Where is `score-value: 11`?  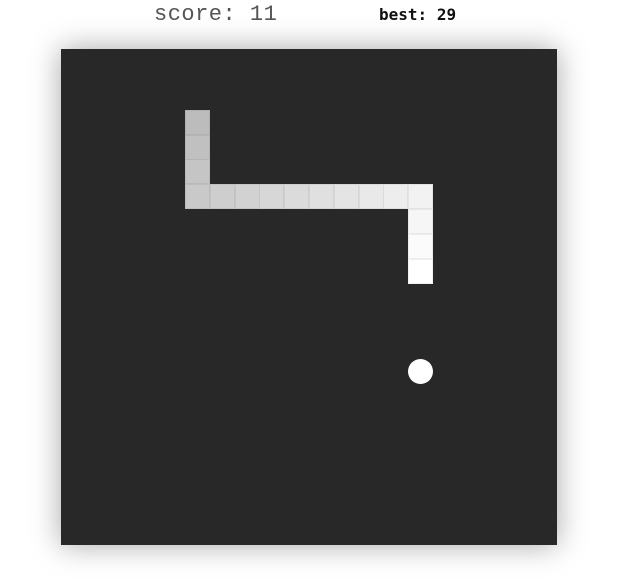 score-value: 11 is located at coordinates (263, 14).